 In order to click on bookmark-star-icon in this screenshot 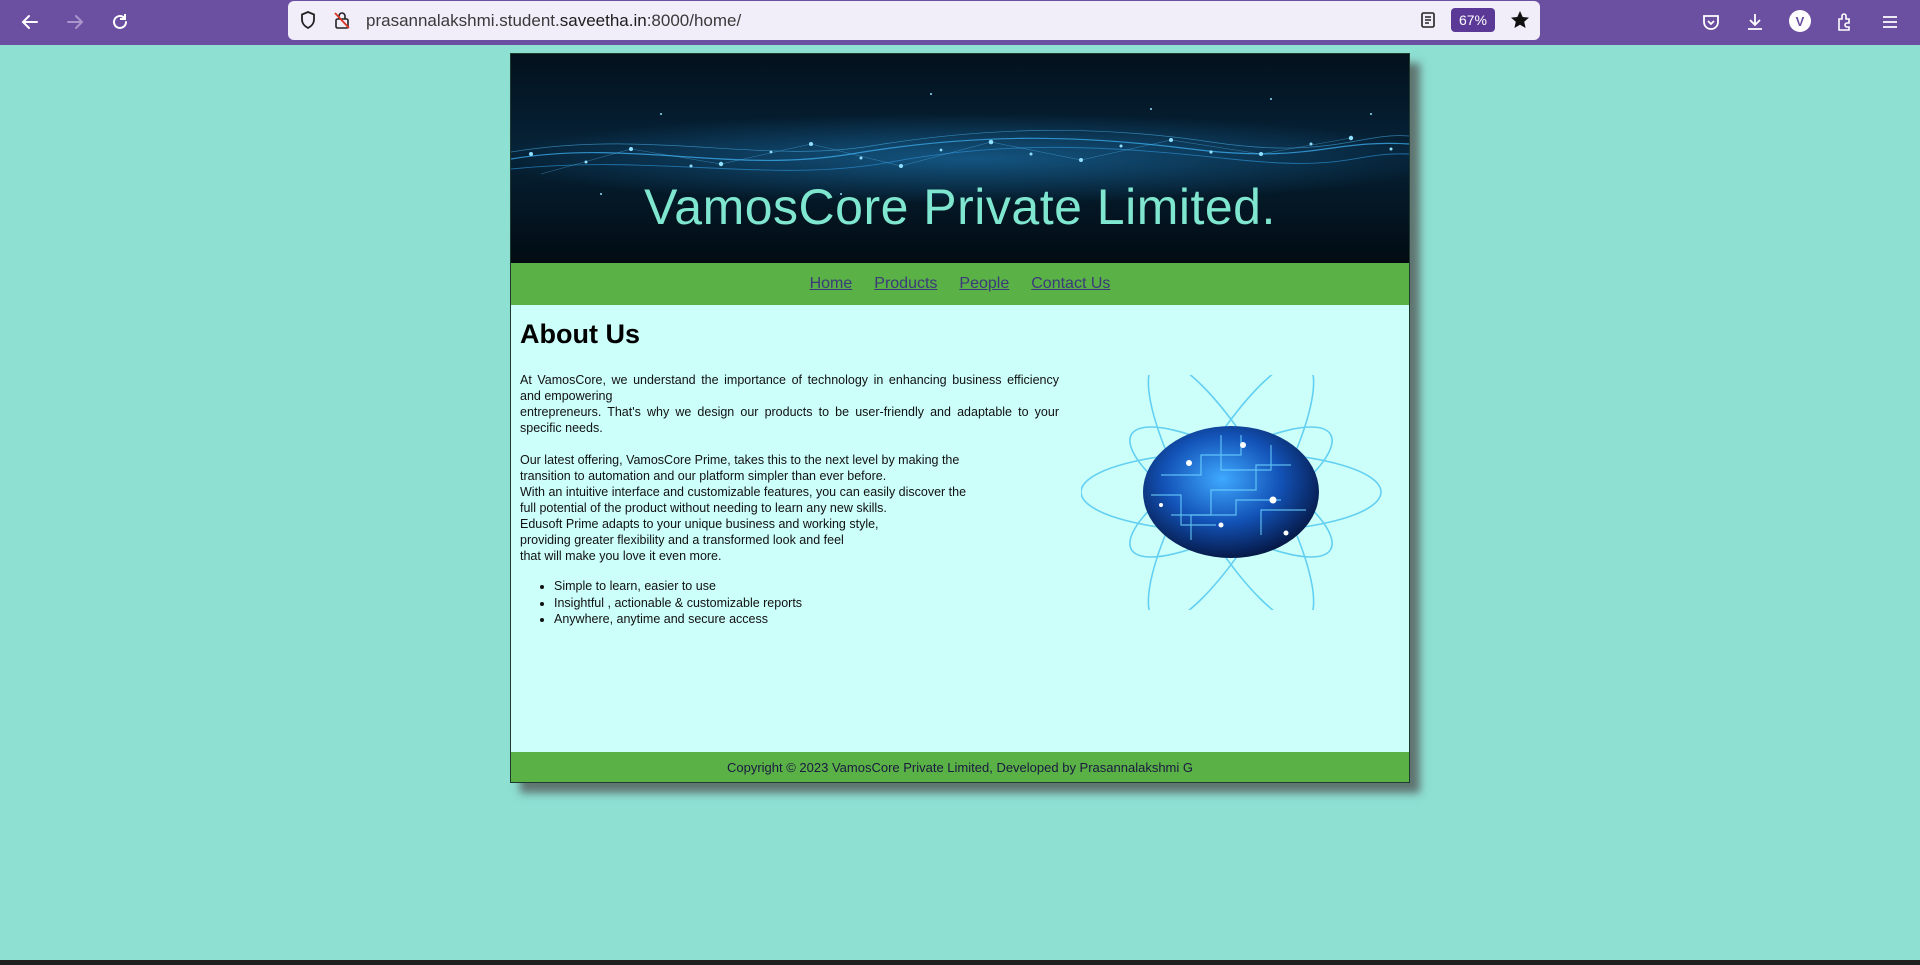, I will do `click(1520, 22)`.